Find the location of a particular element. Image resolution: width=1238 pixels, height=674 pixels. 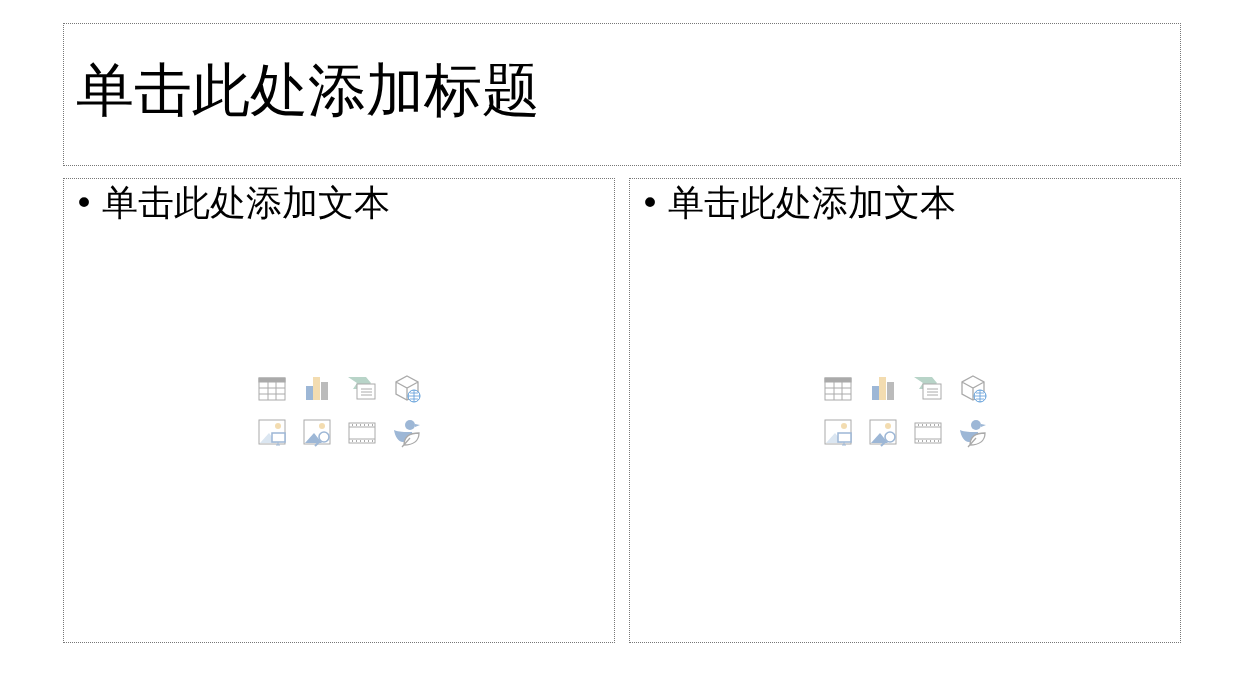

title-text: 单击此处添加标题 is located at coordinates (308, 90).